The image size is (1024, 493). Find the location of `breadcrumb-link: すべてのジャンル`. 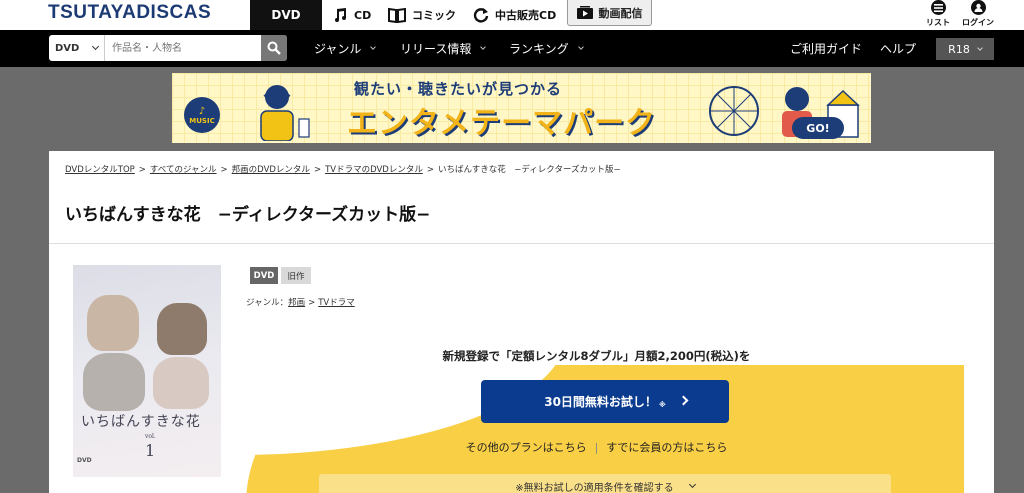

breadcrumb-link: すべてのジャンル is located at coordinates (183, 170).